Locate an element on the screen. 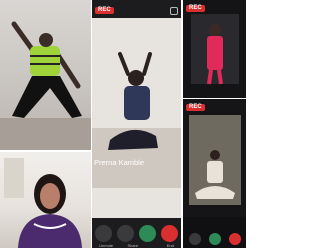  switch-camera-icon is located at coordinates (174, 10).